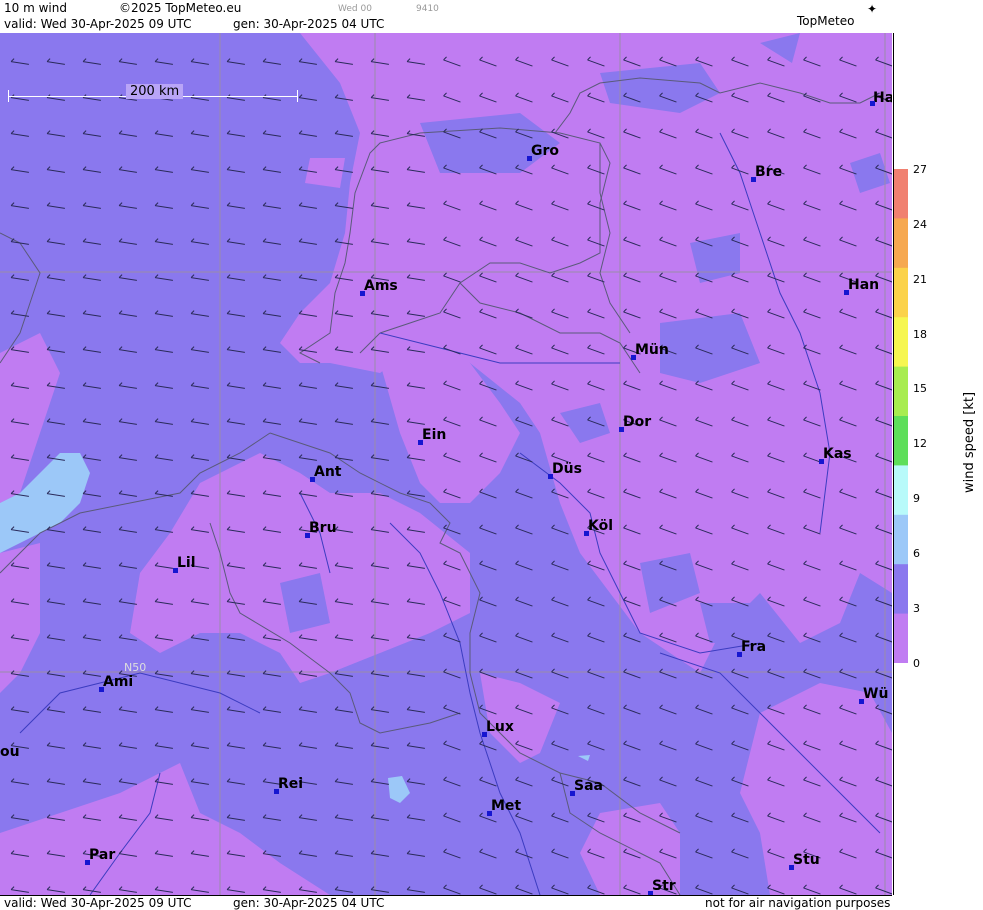 Image resolution: width=983 pixels, height=910 pixels. What do you see at coordinates (326, 473) in the screenshot?
I see `city-label: Ant` at bounding box center [326, 473].